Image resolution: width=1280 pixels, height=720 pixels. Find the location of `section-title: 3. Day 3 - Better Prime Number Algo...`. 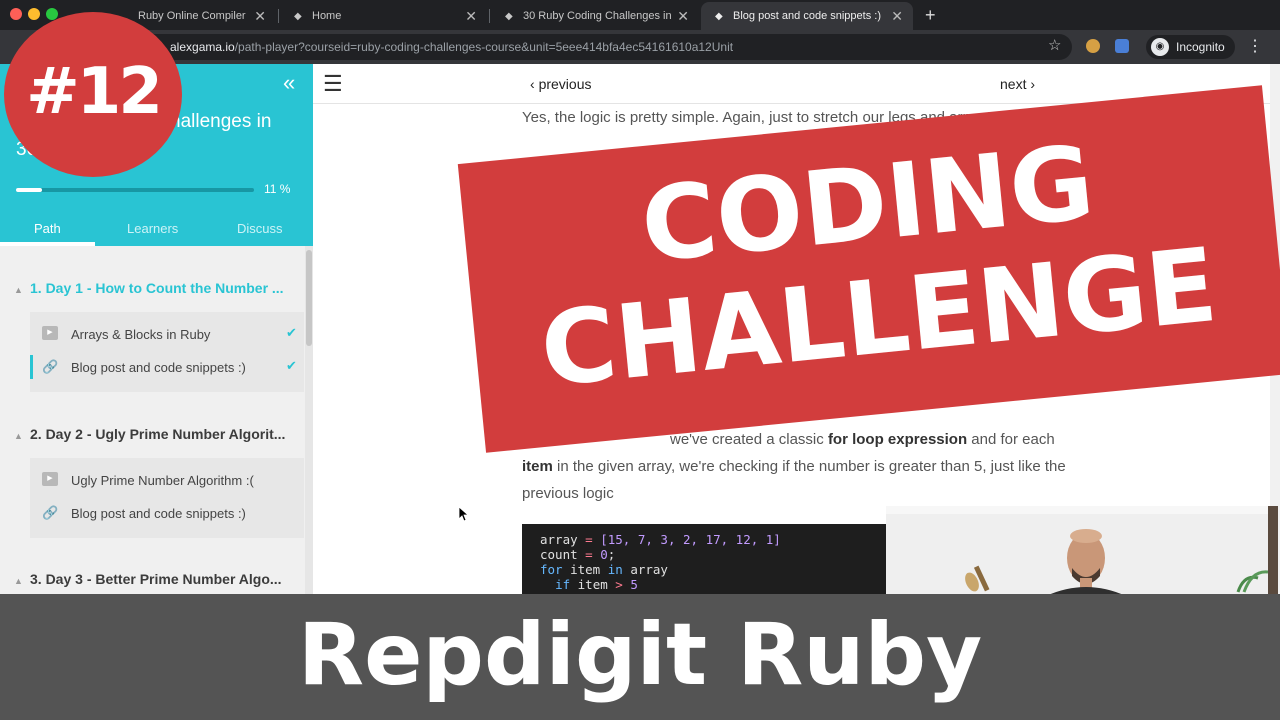

section-title: 3. Day 3 - Better Prime Number Algo... is located at coordinates (156, 579).